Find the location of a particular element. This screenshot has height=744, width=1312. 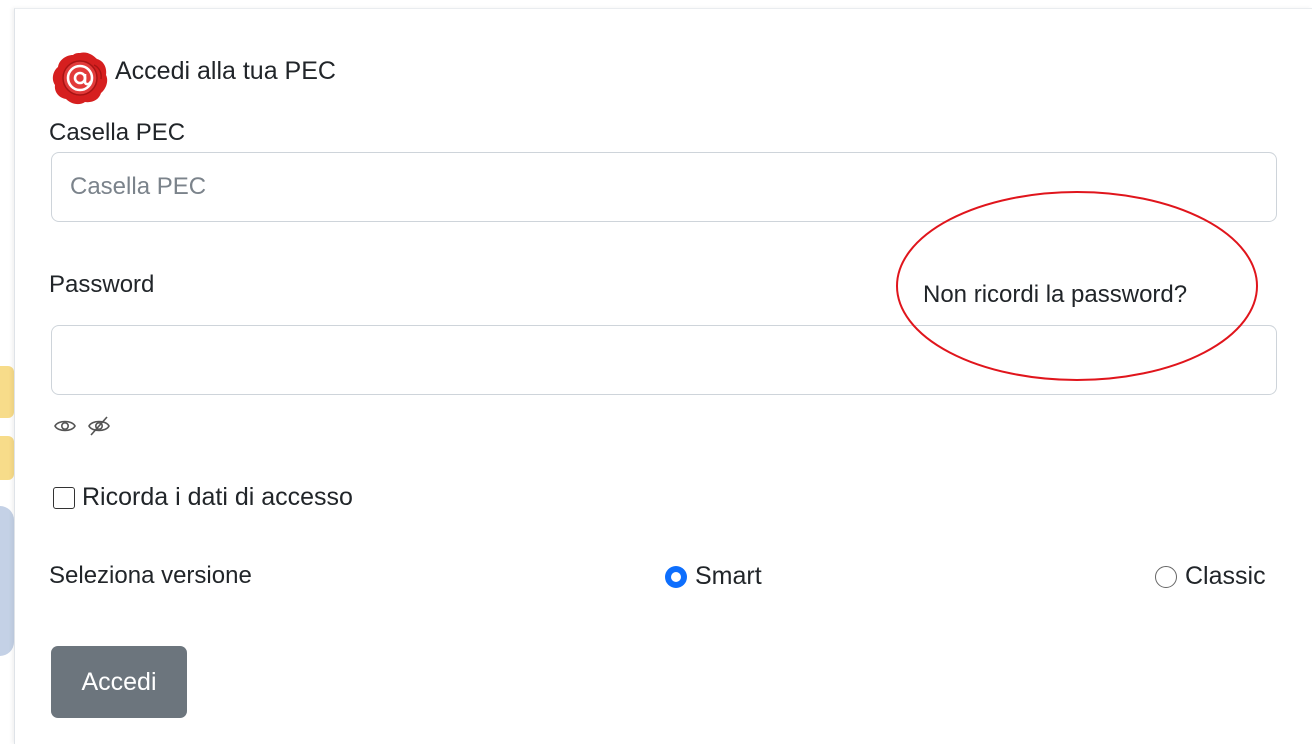

mailbox-input is located at coordinates (664, 187).